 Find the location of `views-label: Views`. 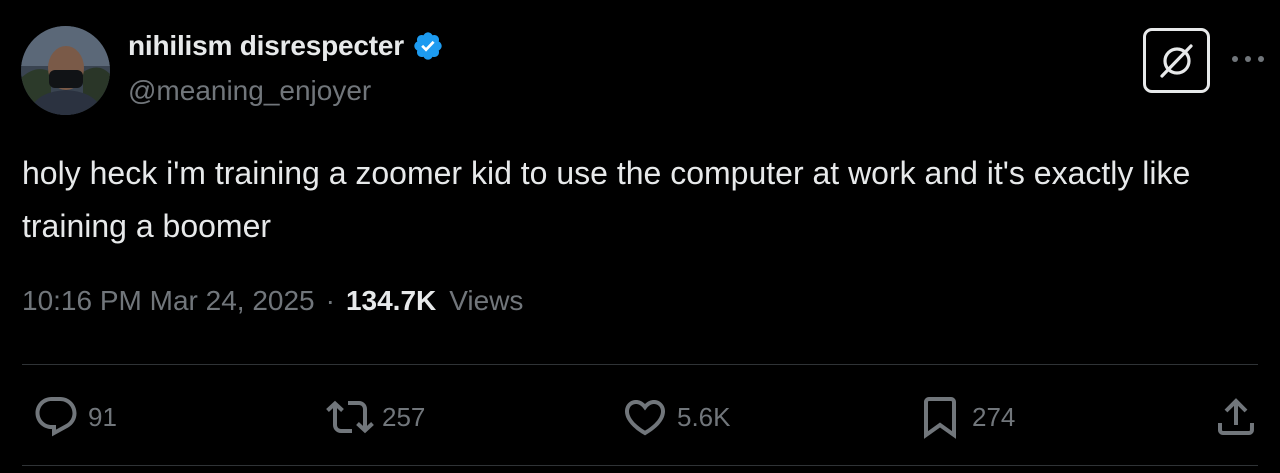

views-label: Views is located at coordinates (486, 300).